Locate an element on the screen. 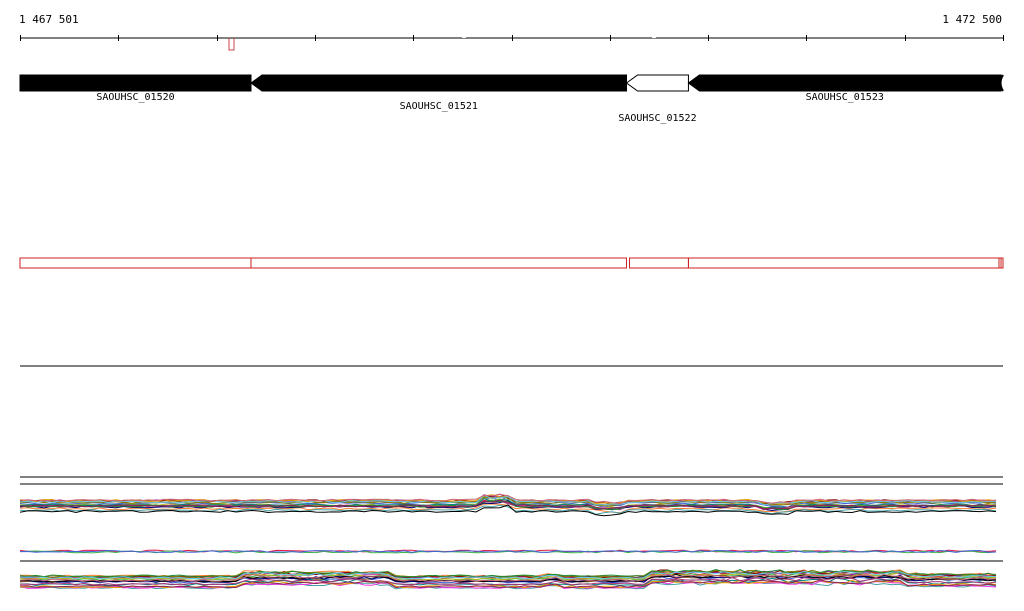 This screenshot has height=611, width=1024. gene-saouhsc-01523: SAOUHSC_01523 is located at coordinates (844, 88).